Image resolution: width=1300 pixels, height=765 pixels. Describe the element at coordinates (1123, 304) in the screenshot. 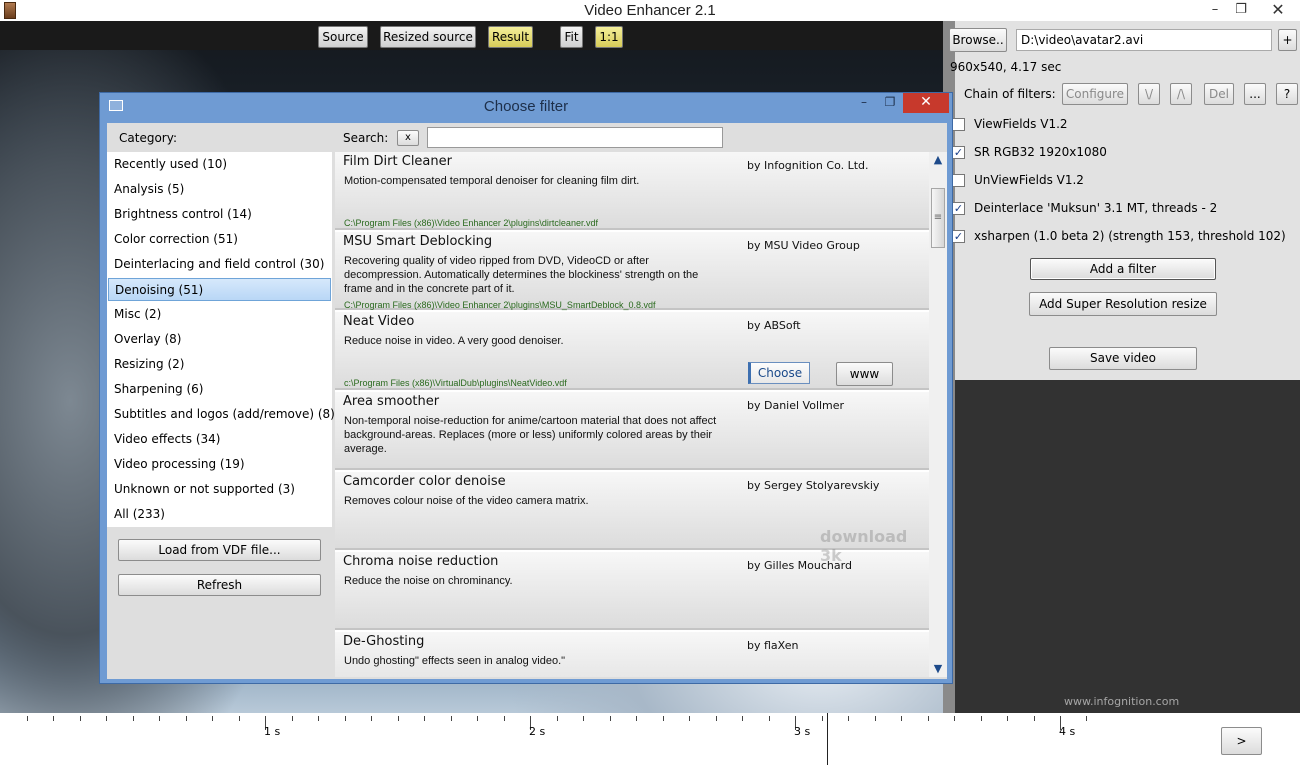

I see `add-super-resolution-button: Add Super Resolution resize` at that location.